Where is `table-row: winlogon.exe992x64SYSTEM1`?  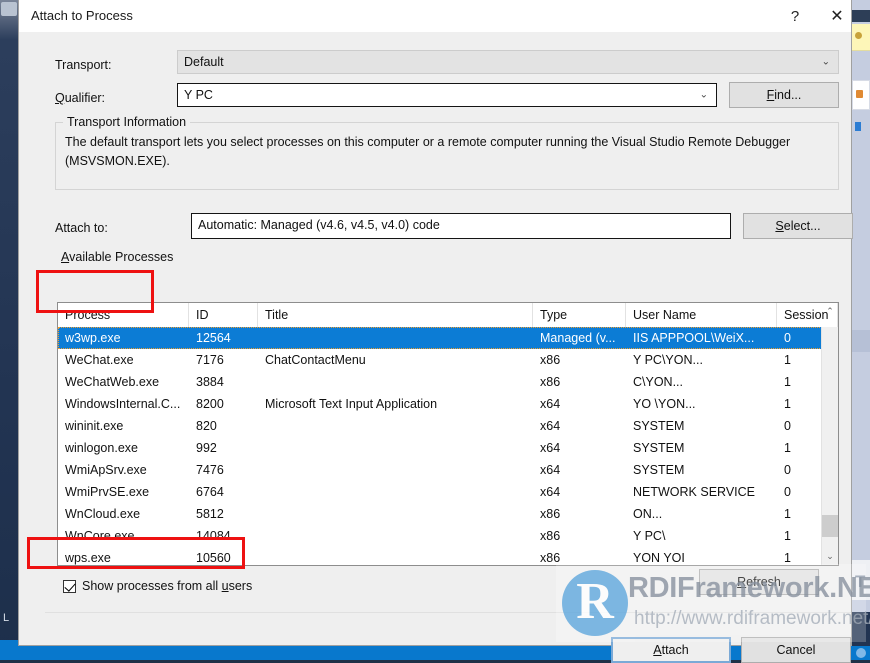
table-row: winlogon.exe992x64SYSTEM1 is located at coordinates (440, 448).